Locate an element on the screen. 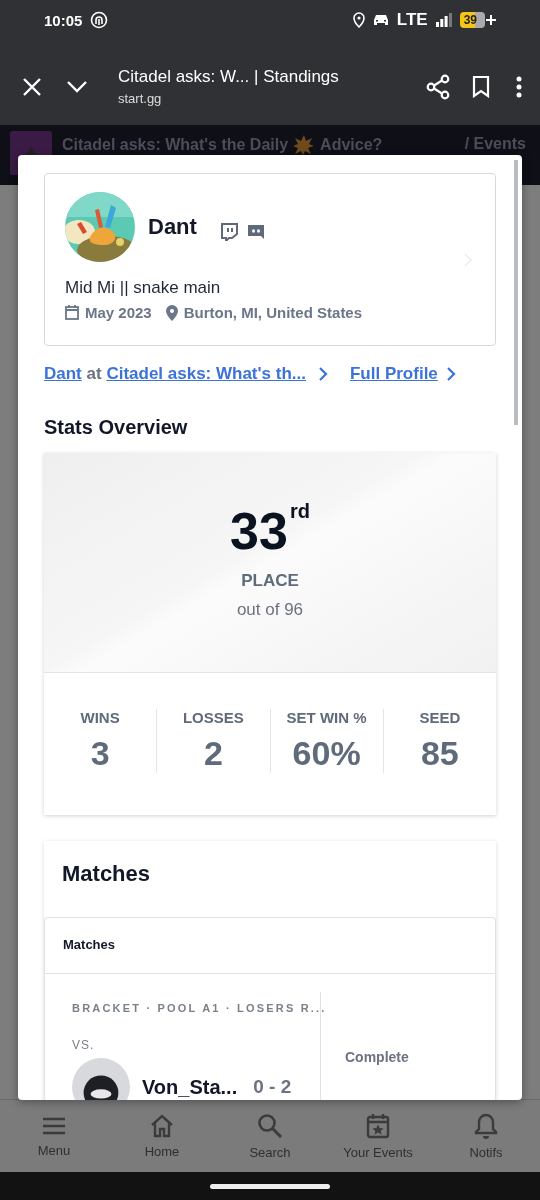 The width and height of the screenshot is (540, 1200). page-title: Citadel asks: W... | Standings is located at coordinates (229, 77).